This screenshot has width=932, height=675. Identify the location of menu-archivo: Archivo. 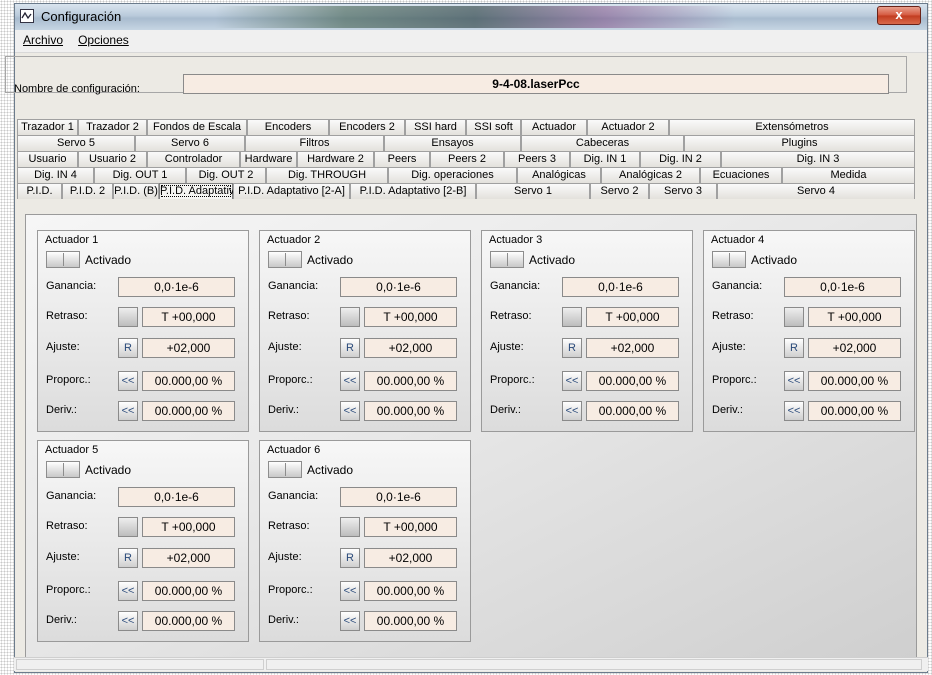
(43, 40).